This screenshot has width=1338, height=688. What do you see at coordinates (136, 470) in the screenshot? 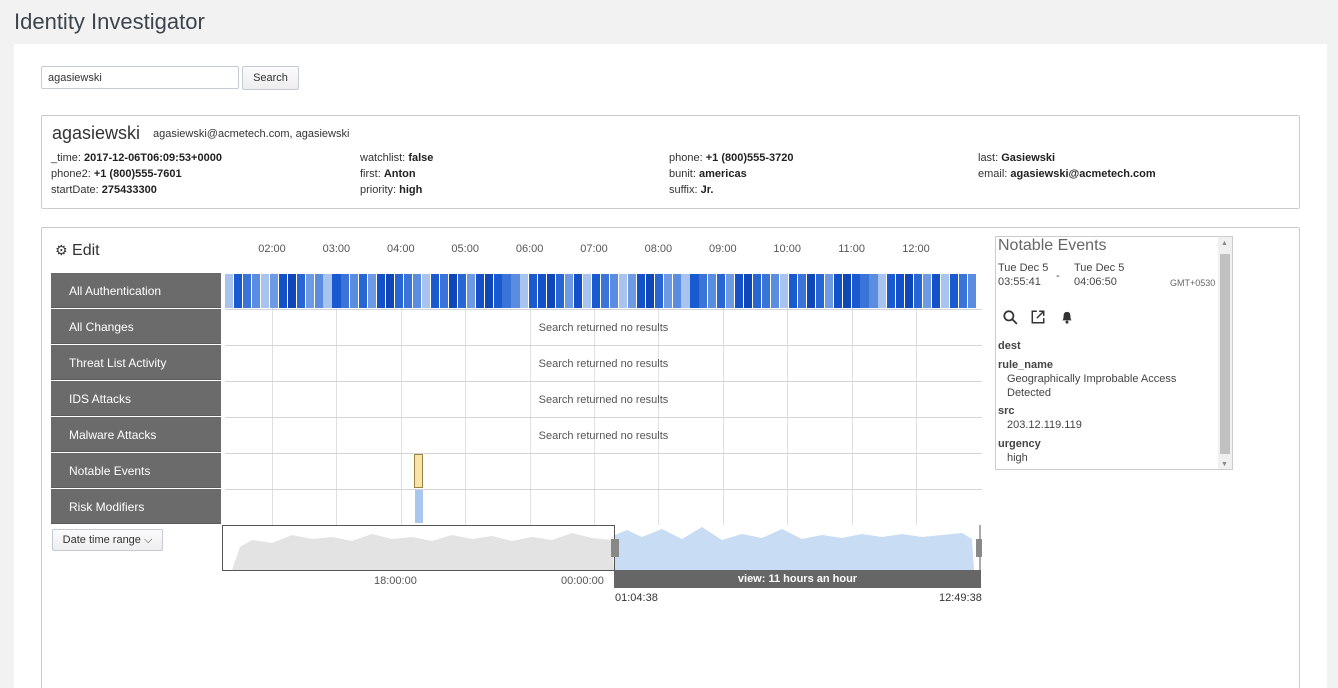
I see `swimlane-label: Notable Events` at bounding box center [136, 470].